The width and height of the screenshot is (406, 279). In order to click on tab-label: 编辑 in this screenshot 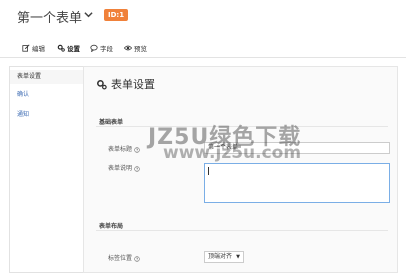, I will do `click(38, 49)`.